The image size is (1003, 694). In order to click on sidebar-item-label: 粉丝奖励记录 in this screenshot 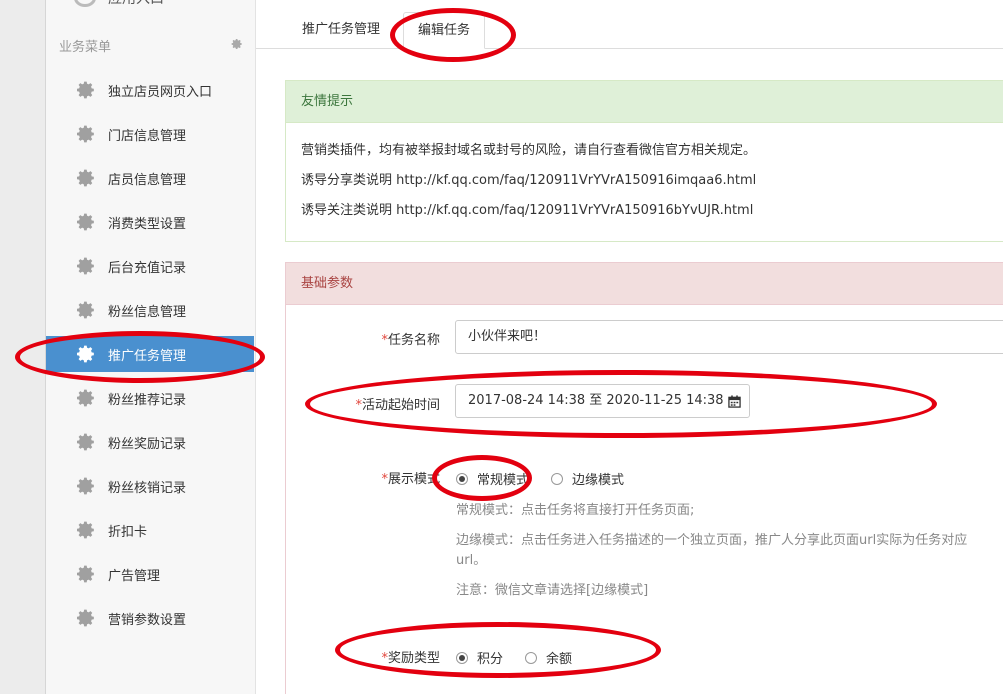, I will do `click(147, 444)`.